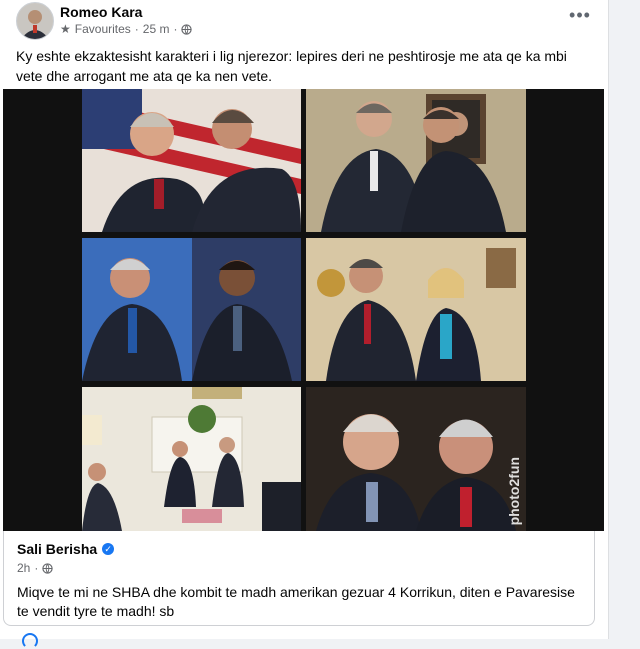 This screenshot has width=640, height=649. Describe the element at coordinates (514, 490) in the screenshot. I see `watermark: photo2fun` at that location.